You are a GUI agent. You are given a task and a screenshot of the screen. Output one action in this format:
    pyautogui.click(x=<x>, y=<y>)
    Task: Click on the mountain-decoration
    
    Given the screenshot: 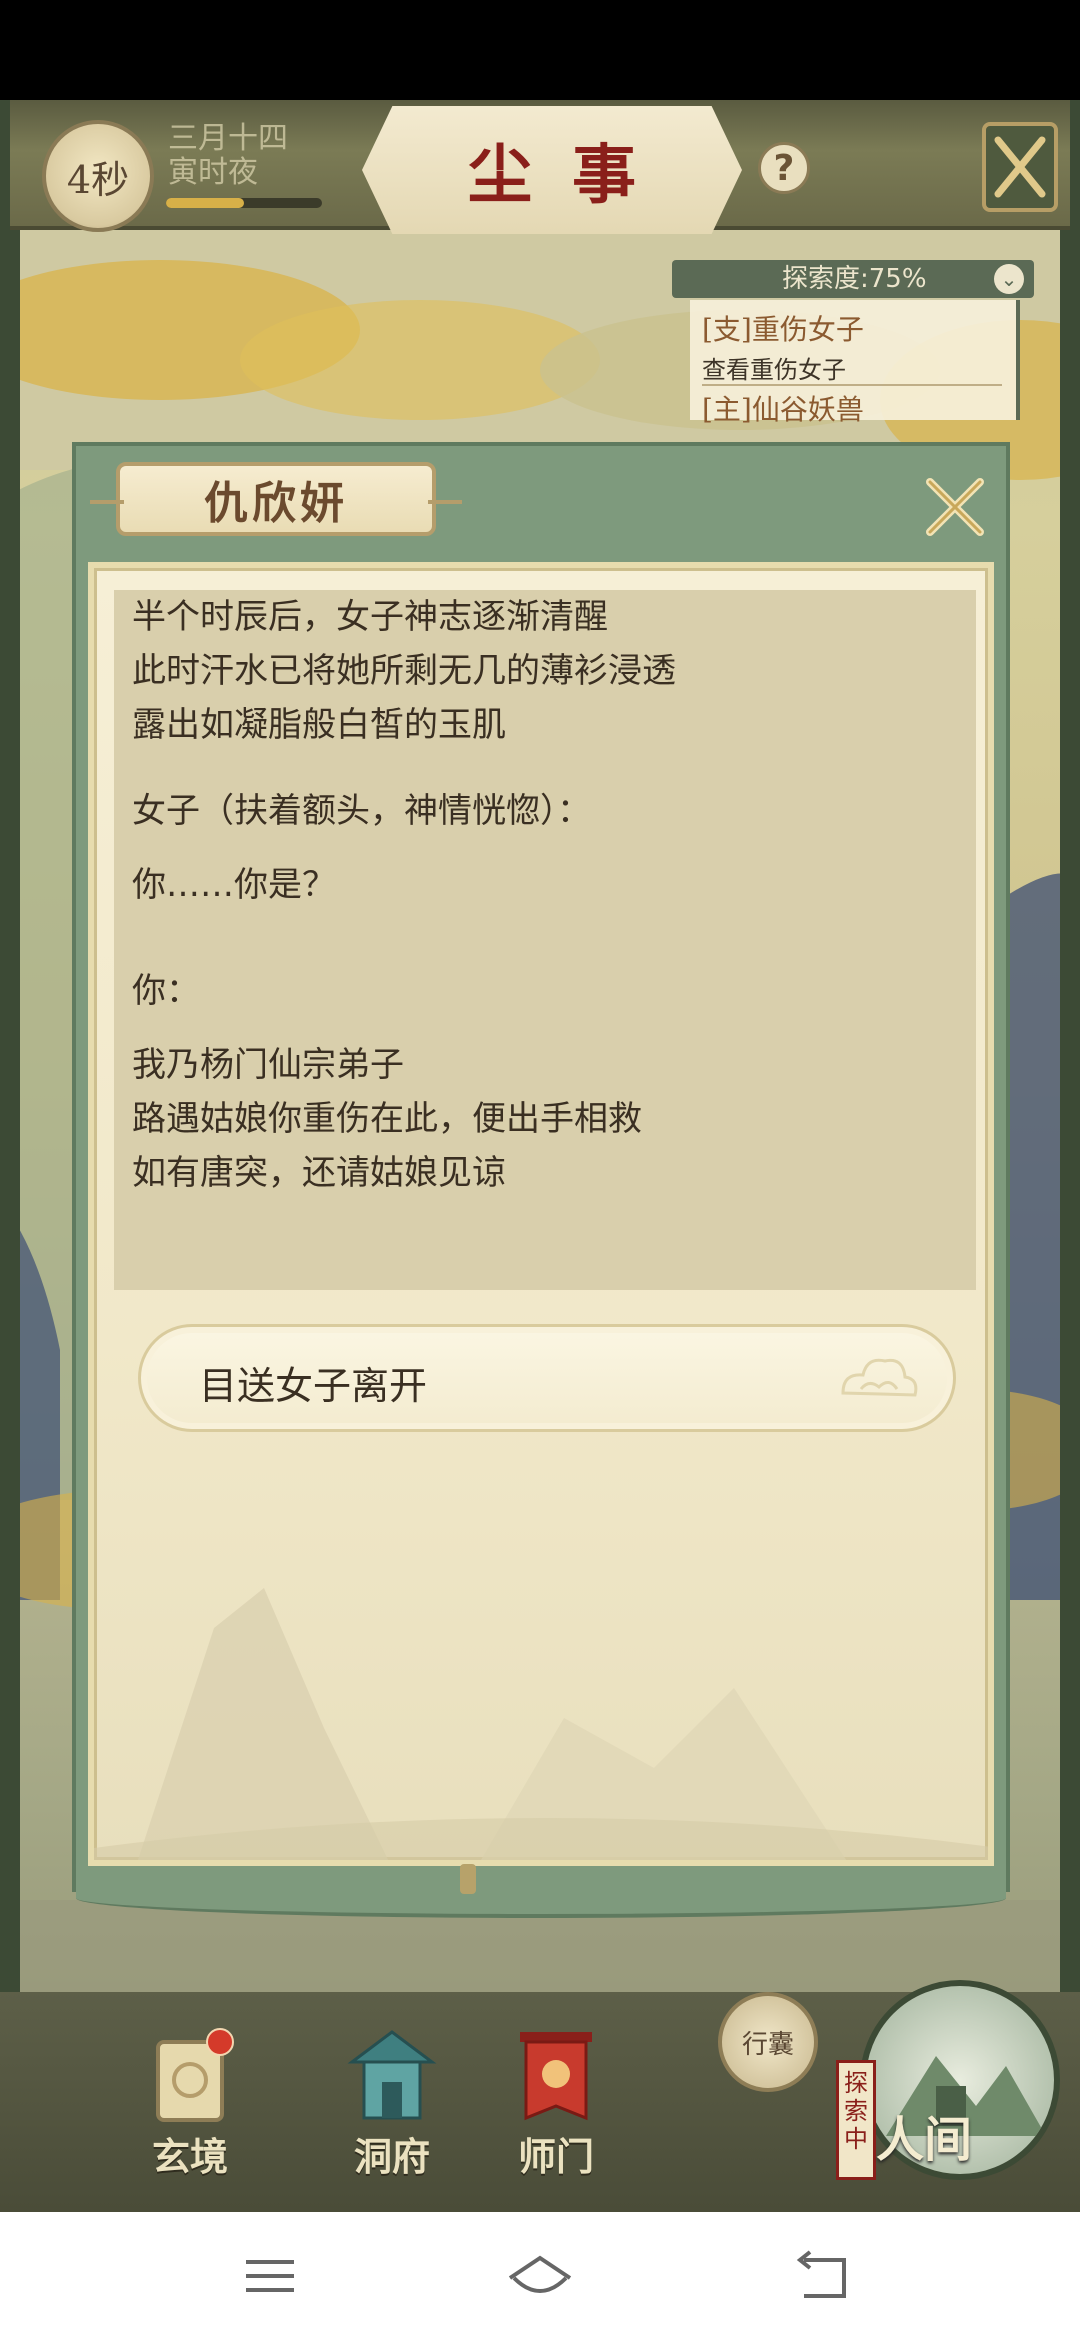 What is the action you would take?
    pyautogui.click(x=541, y=1724)
    